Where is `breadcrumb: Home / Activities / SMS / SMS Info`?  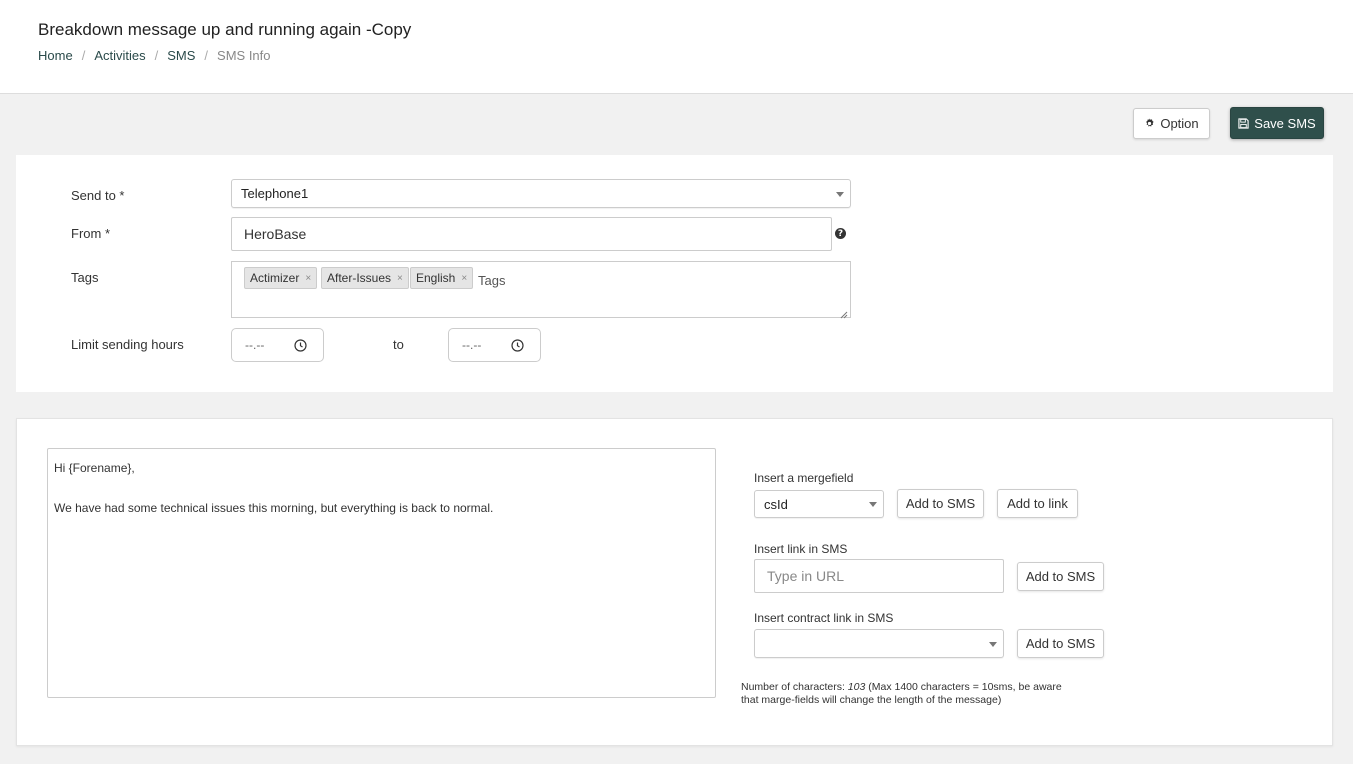
breadcrumb: Home / Activities / SMS / SMS Info is located at coordinates (154, 55).